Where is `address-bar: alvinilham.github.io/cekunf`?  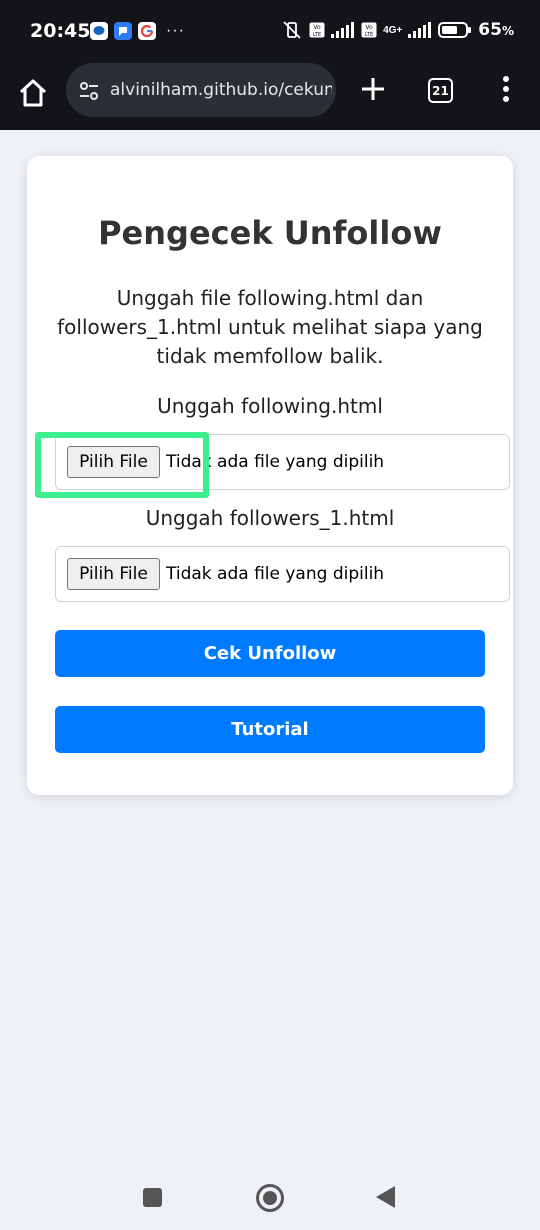
address-bar: alvinilham.github.io/cekunf is located at coordinates (201, 90).